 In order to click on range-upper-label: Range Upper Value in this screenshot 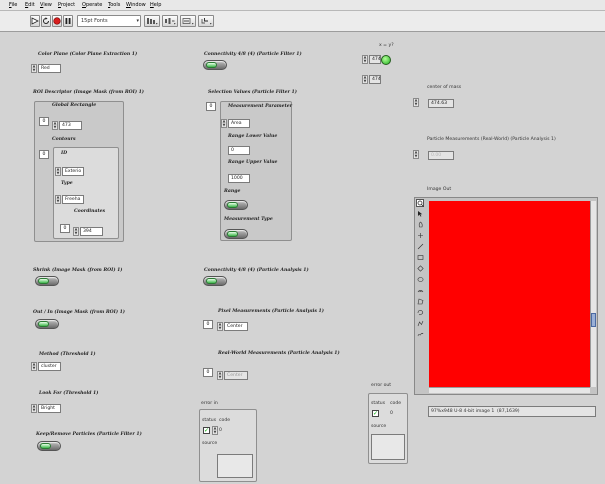, I will do `click(253, 162)`.